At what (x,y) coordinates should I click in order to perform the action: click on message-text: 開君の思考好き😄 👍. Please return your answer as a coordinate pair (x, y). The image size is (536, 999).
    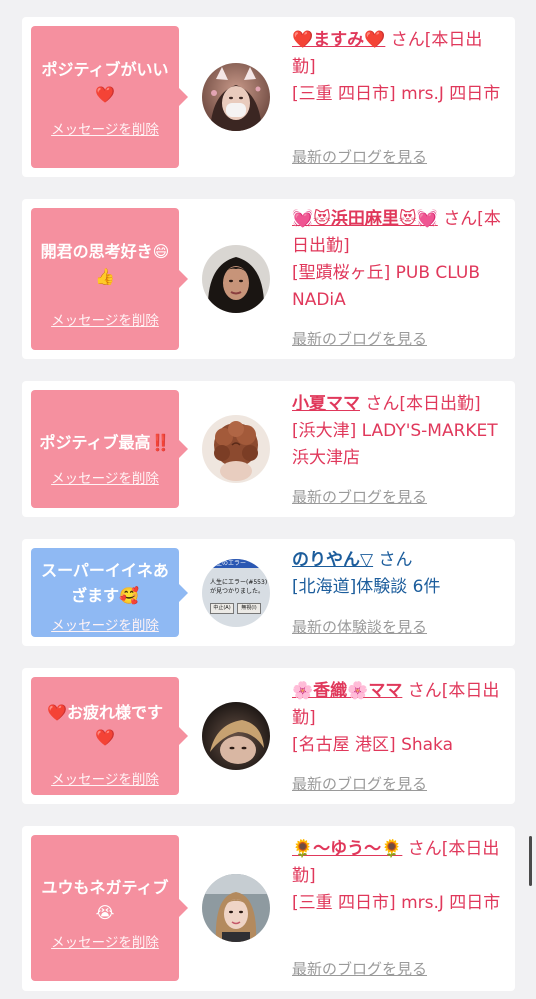
    Looking at the image, I should click on (105, 264).